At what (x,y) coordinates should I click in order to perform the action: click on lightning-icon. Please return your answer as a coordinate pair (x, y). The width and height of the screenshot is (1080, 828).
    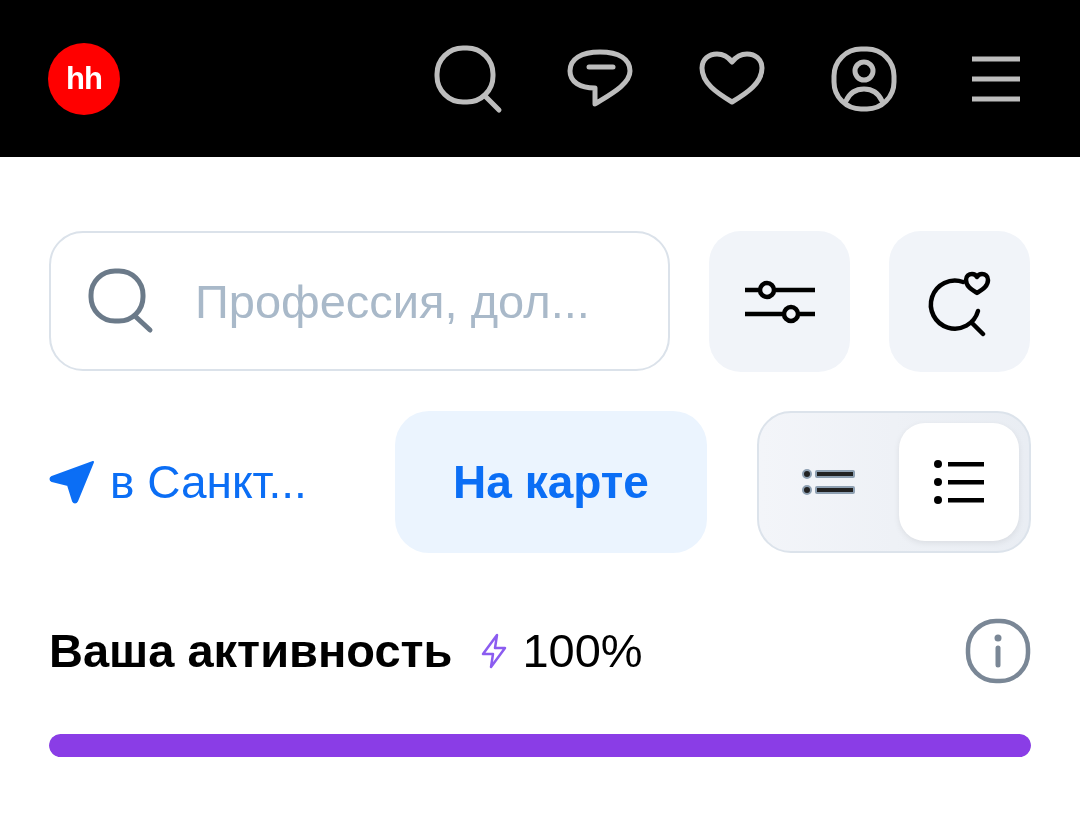
    Looking at the image, I should click on (494, 650).